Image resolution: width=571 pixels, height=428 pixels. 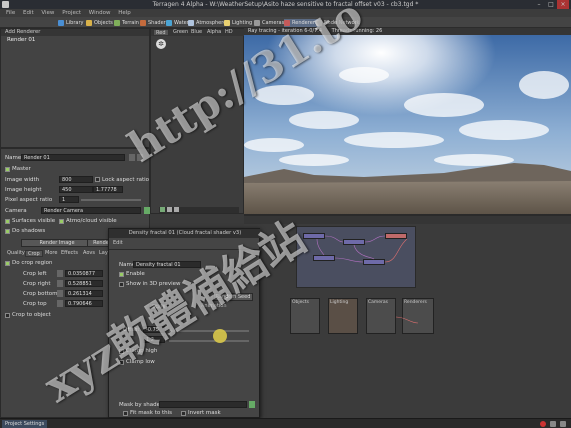 What do you see at coordinates (108, 189) in the screenshot?
I see `aspect-ratio-field: 1.77778` at bounding box center [108, 189].